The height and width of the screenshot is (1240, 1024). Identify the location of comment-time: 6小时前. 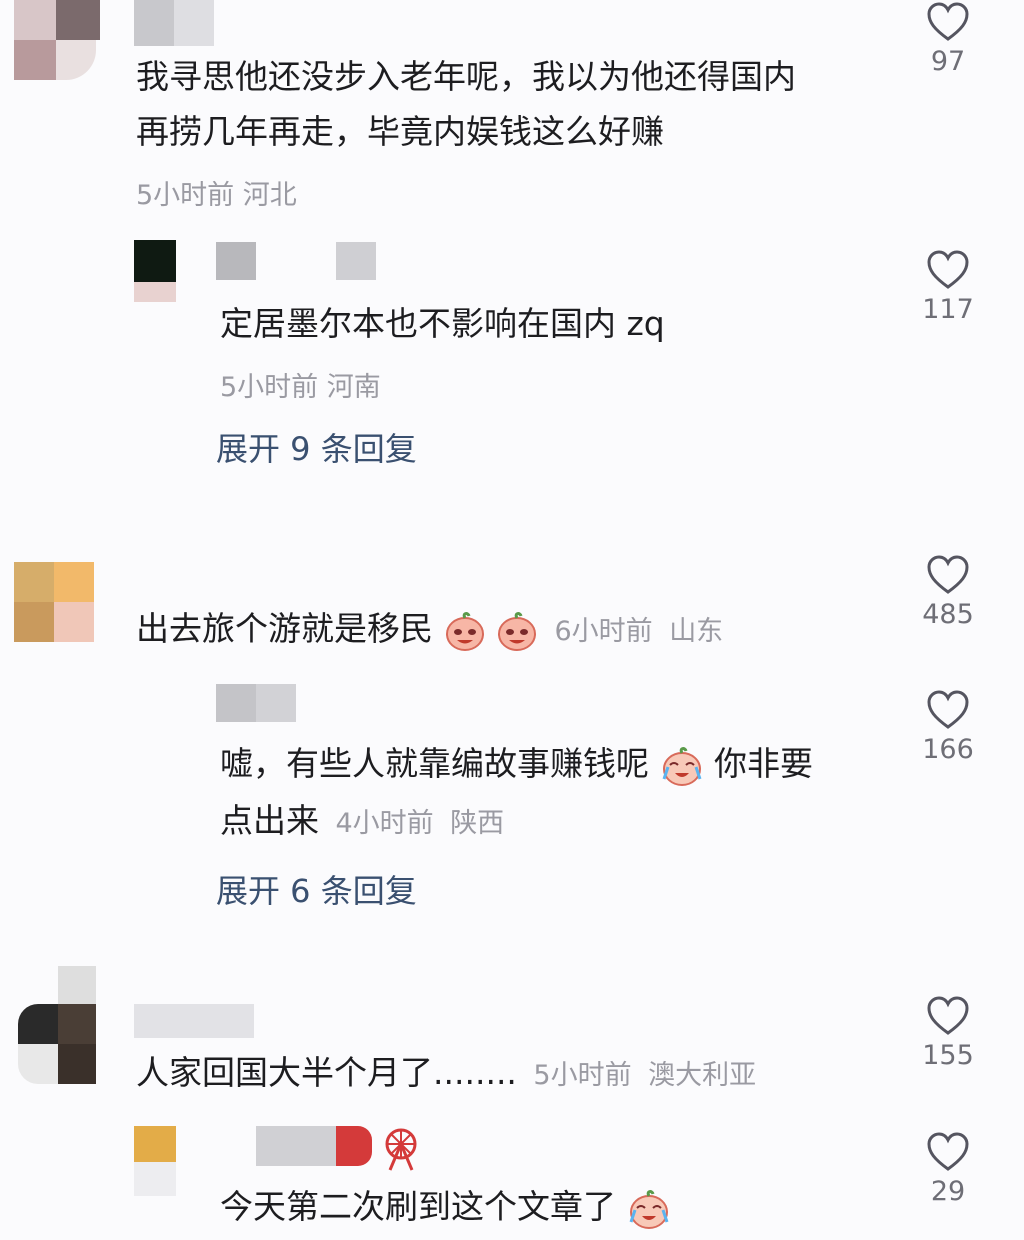
(603, 631).